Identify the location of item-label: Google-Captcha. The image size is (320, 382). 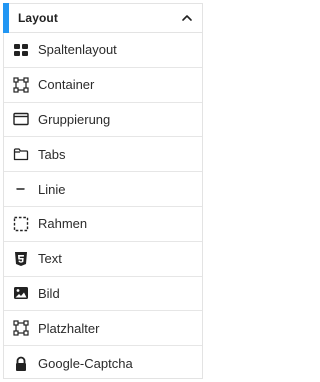
(85, 364).